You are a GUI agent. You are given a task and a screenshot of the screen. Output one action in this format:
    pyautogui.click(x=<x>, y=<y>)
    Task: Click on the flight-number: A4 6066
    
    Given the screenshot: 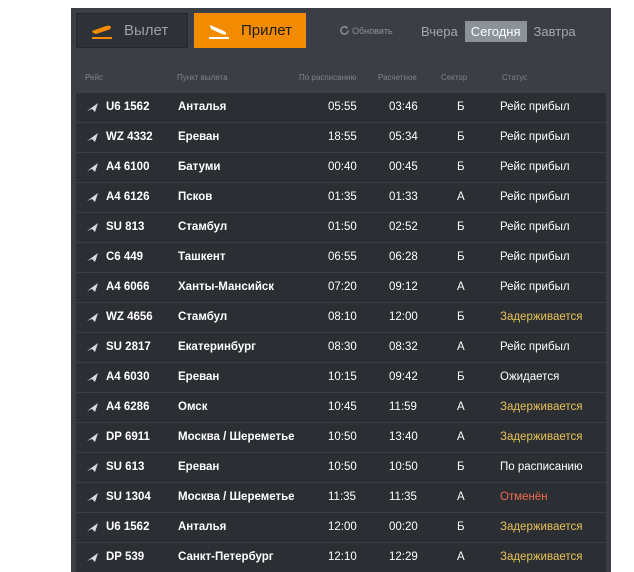 What is the action you would take?
    pyautogui.click(x=127, y=287)
    